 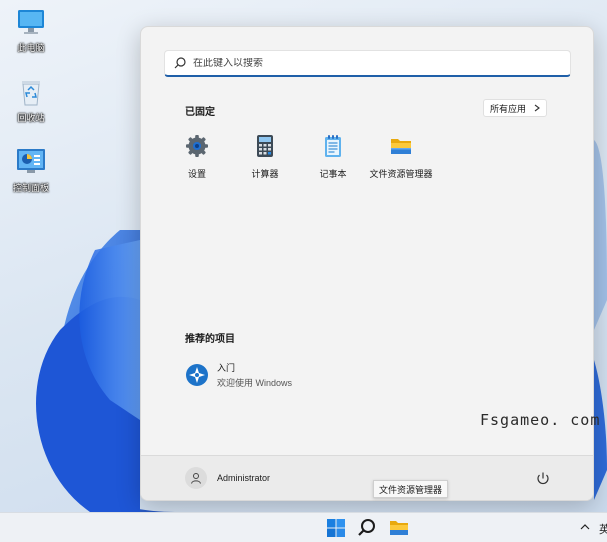 What do you see at coordinates (238, 375) in the screenshot?
I see `recommended-item-get-started: 入门 欢迎使用 Windows` at bounding box center [238, 375].